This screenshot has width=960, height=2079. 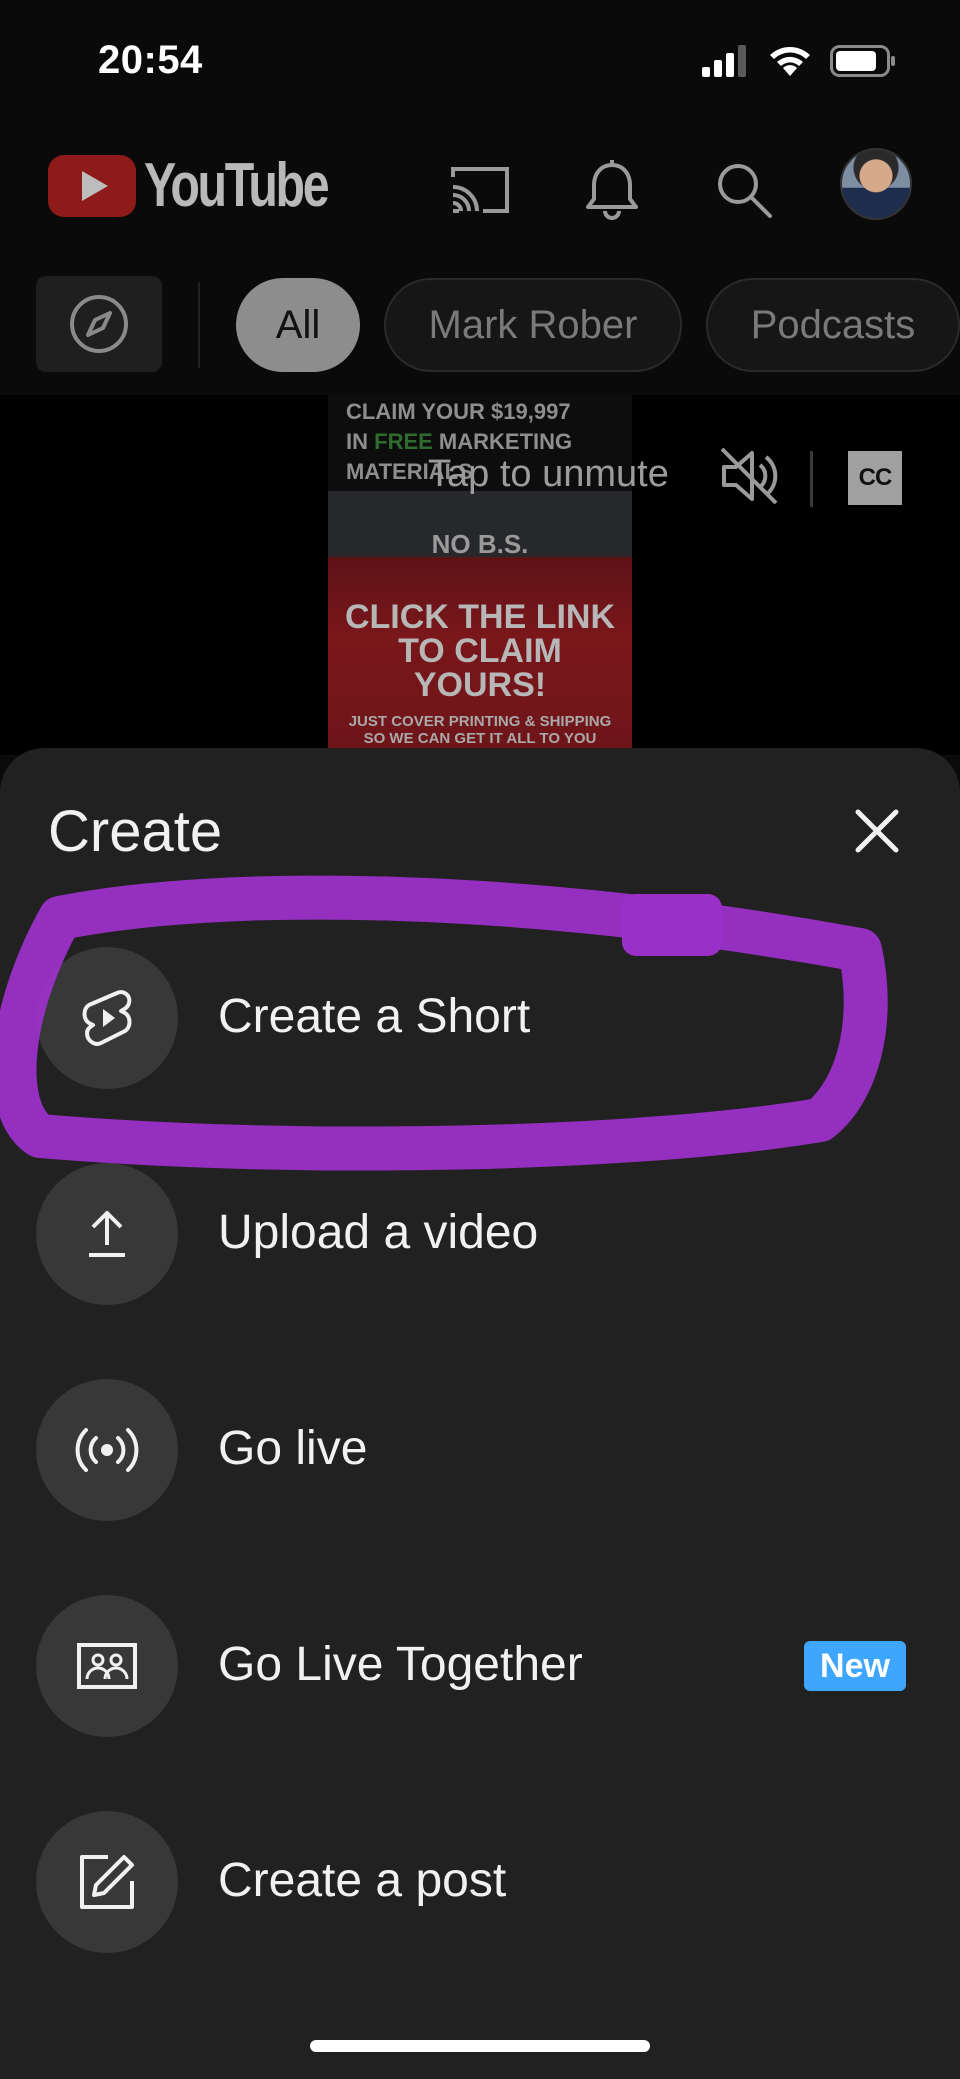 I want to click on video-controls-divider, so click(x=811, y=479).